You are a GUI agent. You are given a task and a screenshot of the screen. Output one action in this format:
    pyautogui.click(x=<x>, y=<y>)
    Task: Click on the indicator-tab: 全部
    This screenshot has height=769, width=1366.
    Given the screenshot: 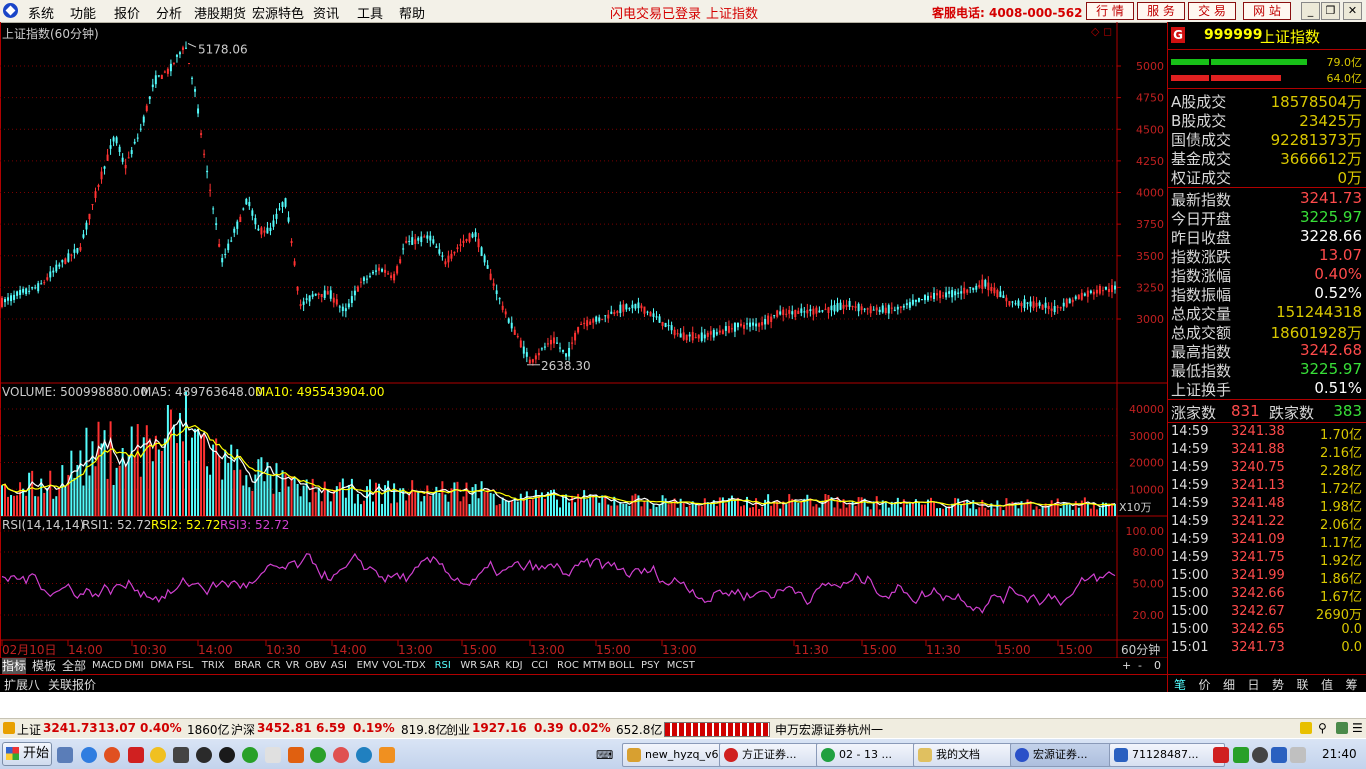 What is the action you would take?
    pyautogui.click(x=74, y=666)
    